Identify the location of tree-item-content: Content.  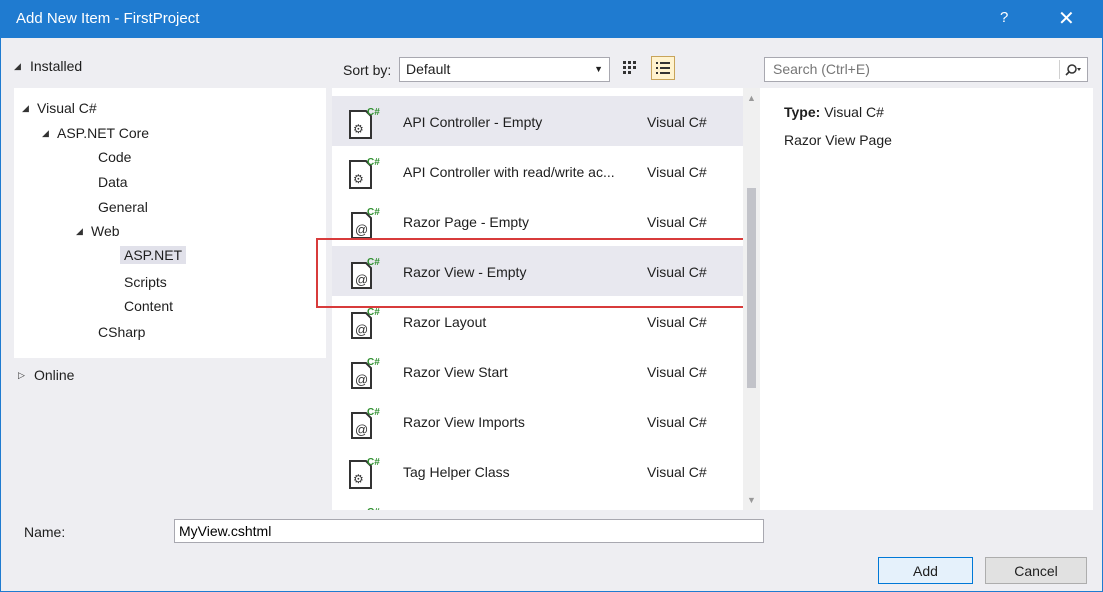
(148, 306).